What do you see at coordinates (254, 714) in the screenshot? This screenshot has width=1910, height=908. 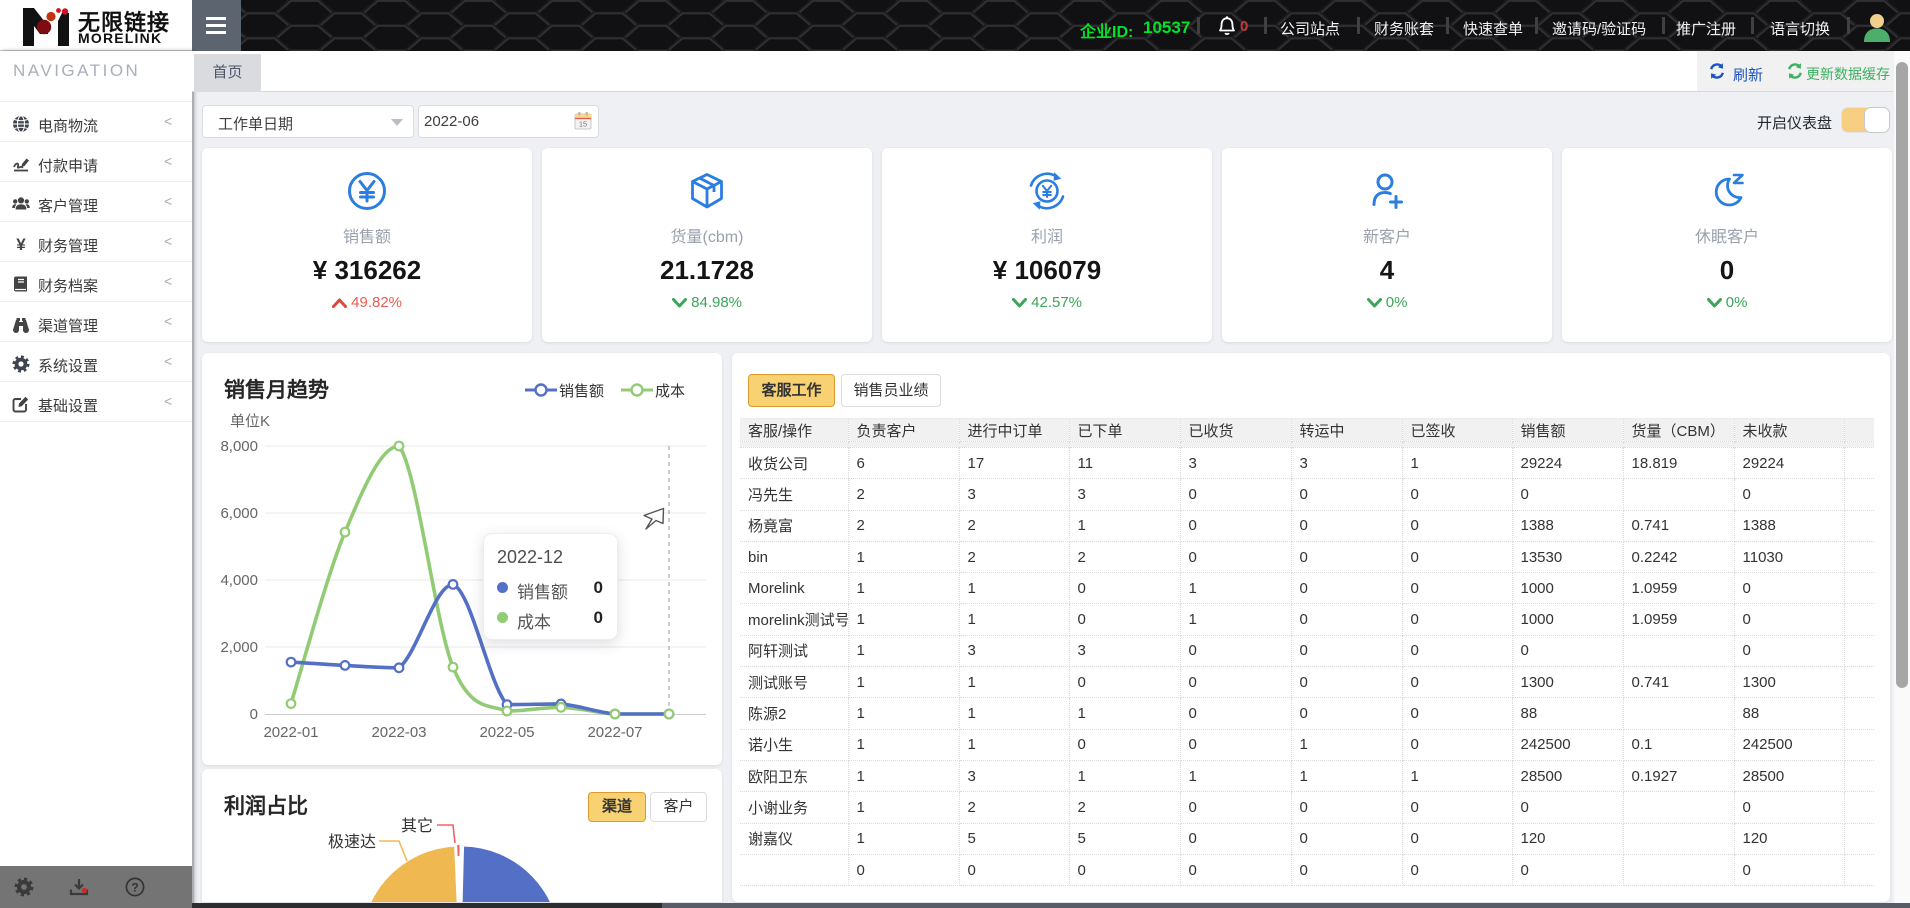 I see `svg-text: 0` at bounding box center [254, 714].